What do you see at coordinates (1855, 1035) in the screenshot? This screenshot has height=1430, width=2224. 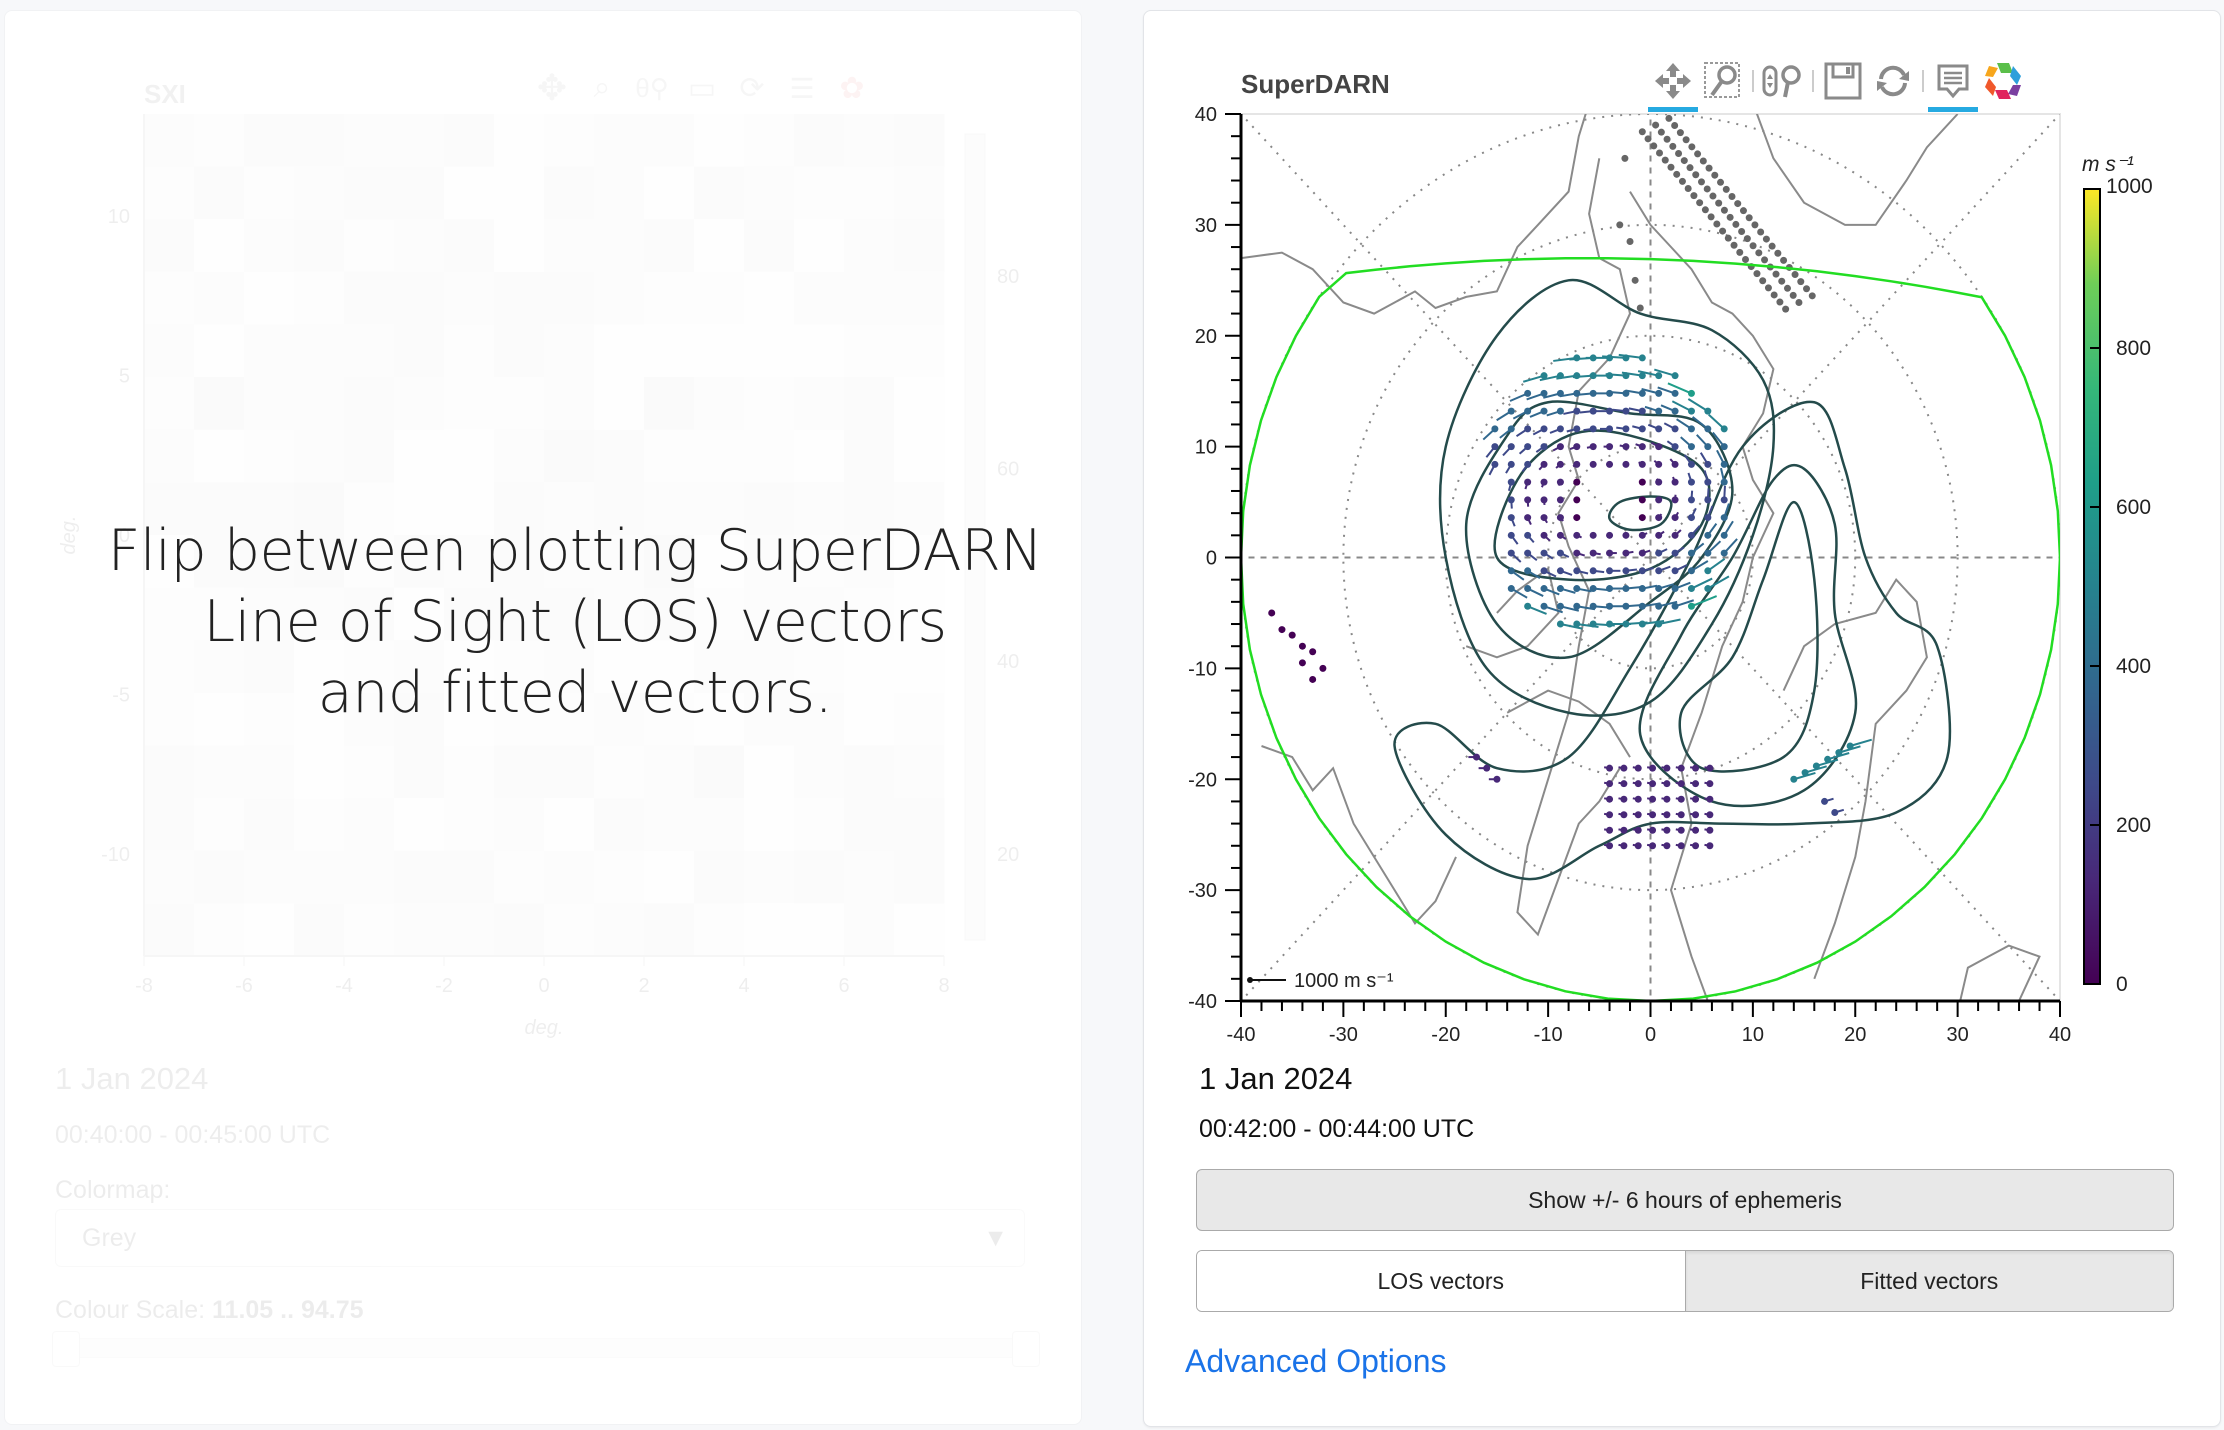 I see `x-tick-label: 20` at bounding box center [1855, 1035].